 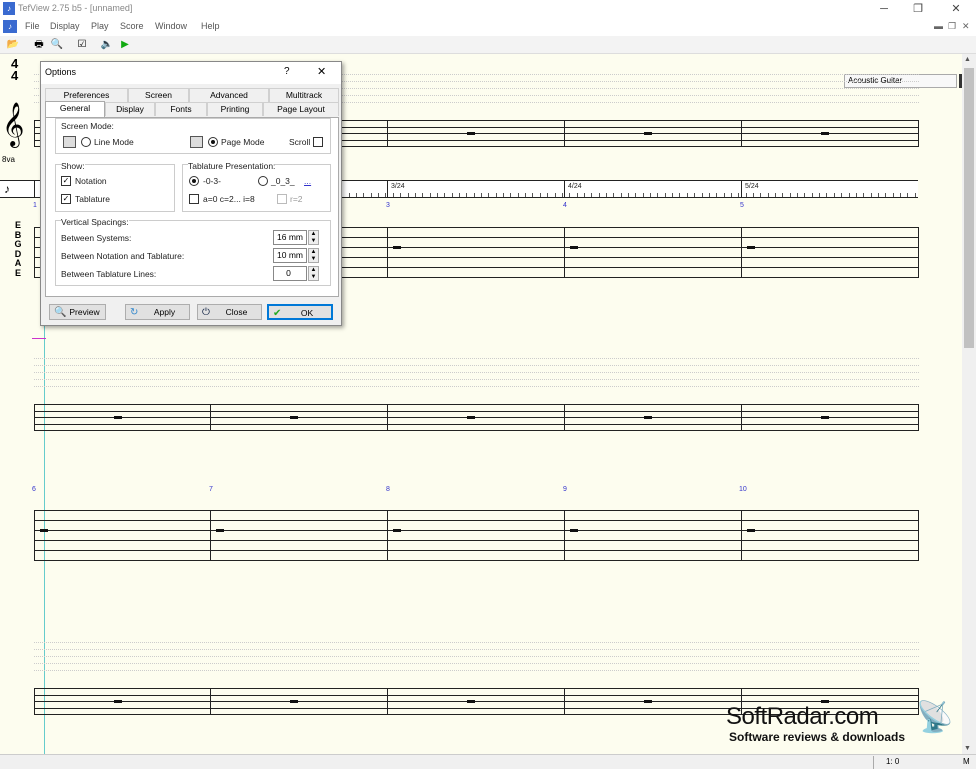 I want to click on checkbox-tool-icon: ☑, so click(x=82, y=44).